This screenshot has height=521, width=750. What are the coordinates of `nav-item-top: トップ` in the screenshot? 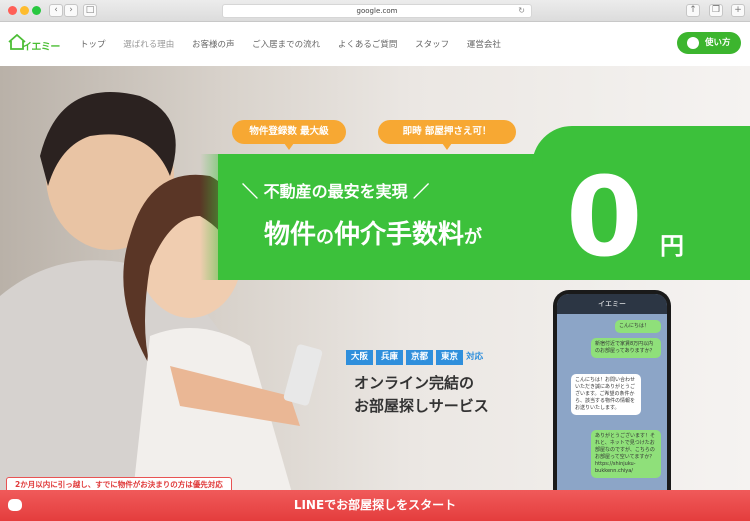 It's located at (93, 45).